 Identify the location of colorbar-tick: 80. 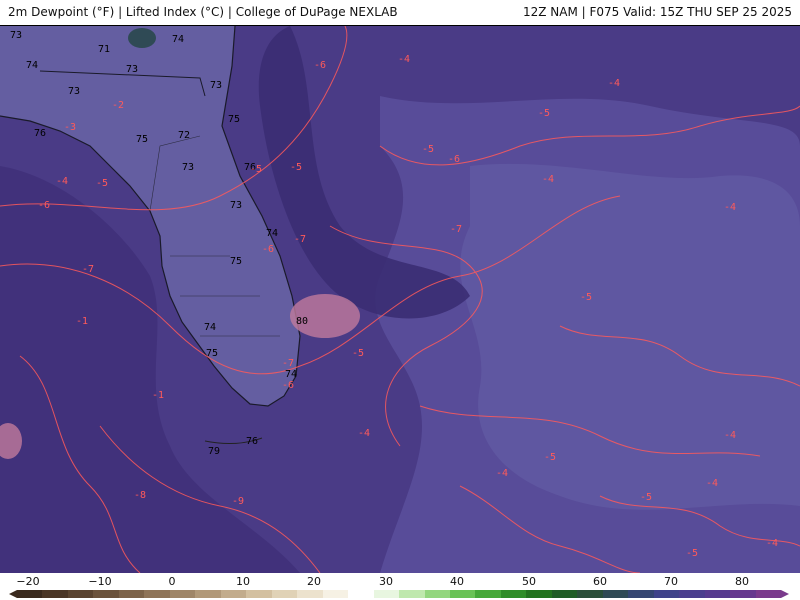
(742, 581).